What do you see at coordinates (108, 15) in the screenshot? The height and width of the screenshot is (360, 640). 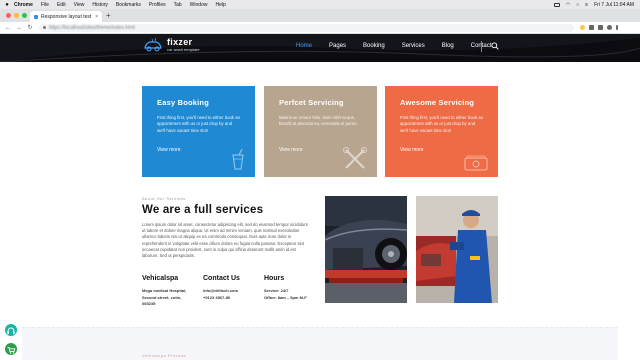 I see `new-tab-button: +` at bounding box center [108, 15].